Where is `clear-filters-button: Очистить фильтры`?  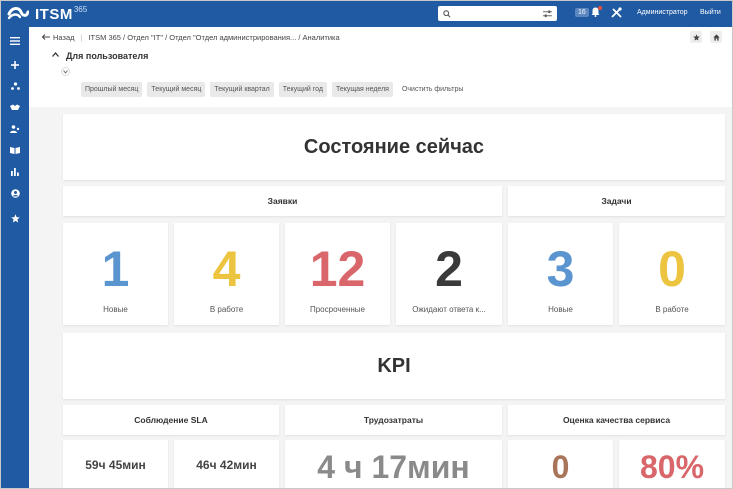
clear-filters-button: Очистить фильтры is located at coordinates (432, 89).